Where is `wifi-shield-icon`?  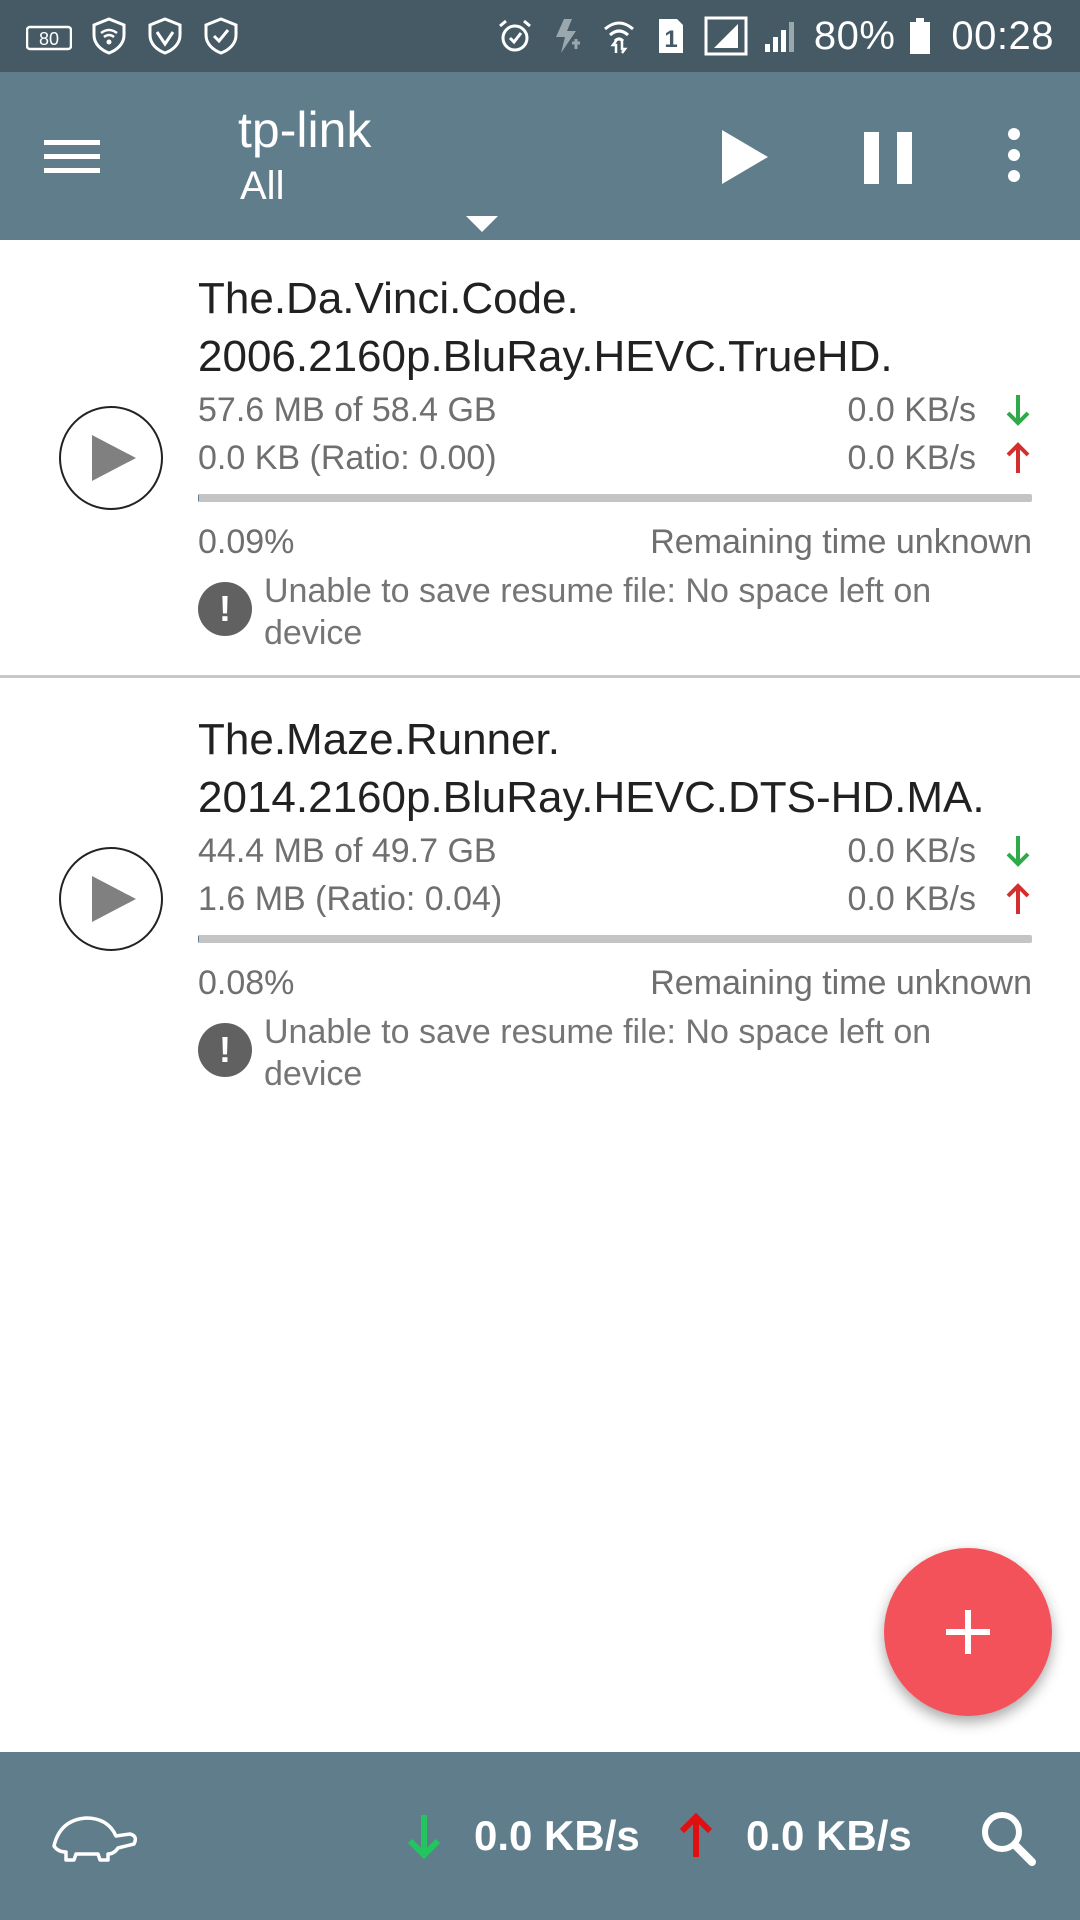
wifi-shield-icon is located at coordinates (109, 36).